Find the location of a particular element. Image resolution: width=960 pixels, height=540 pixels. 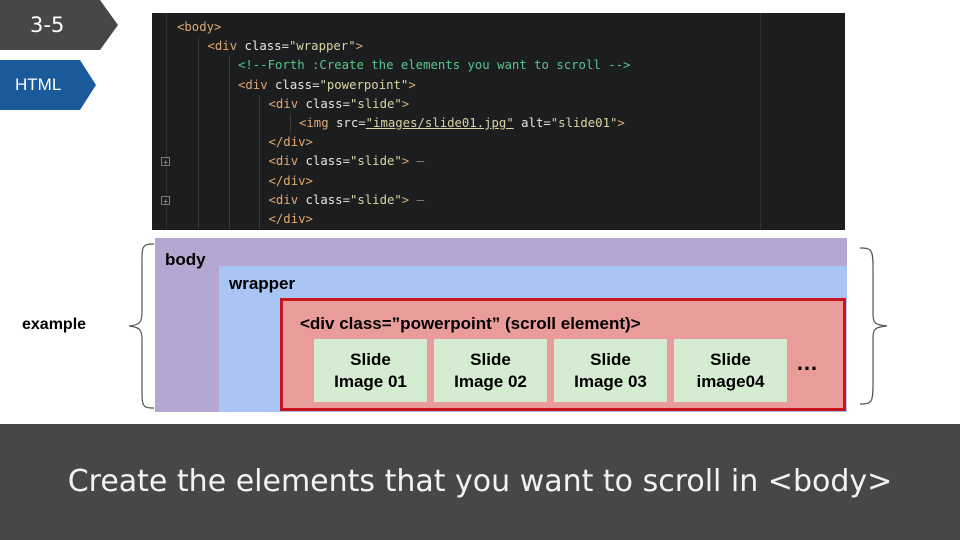

right-brace is located at coordinates (873, 326).